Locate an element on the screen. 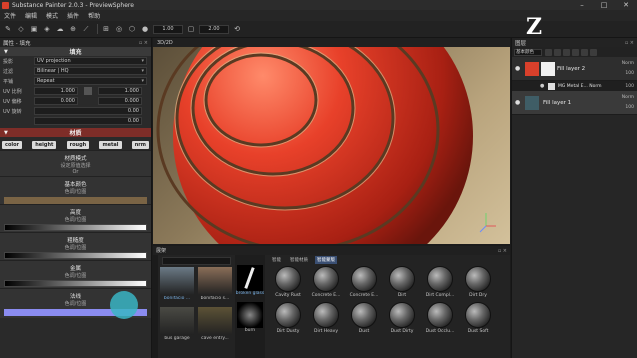 Image resolution: width=637 pixels, height=358 pixels. uv-scale-v-field: 1.000 is located at coordinates (120, 91).